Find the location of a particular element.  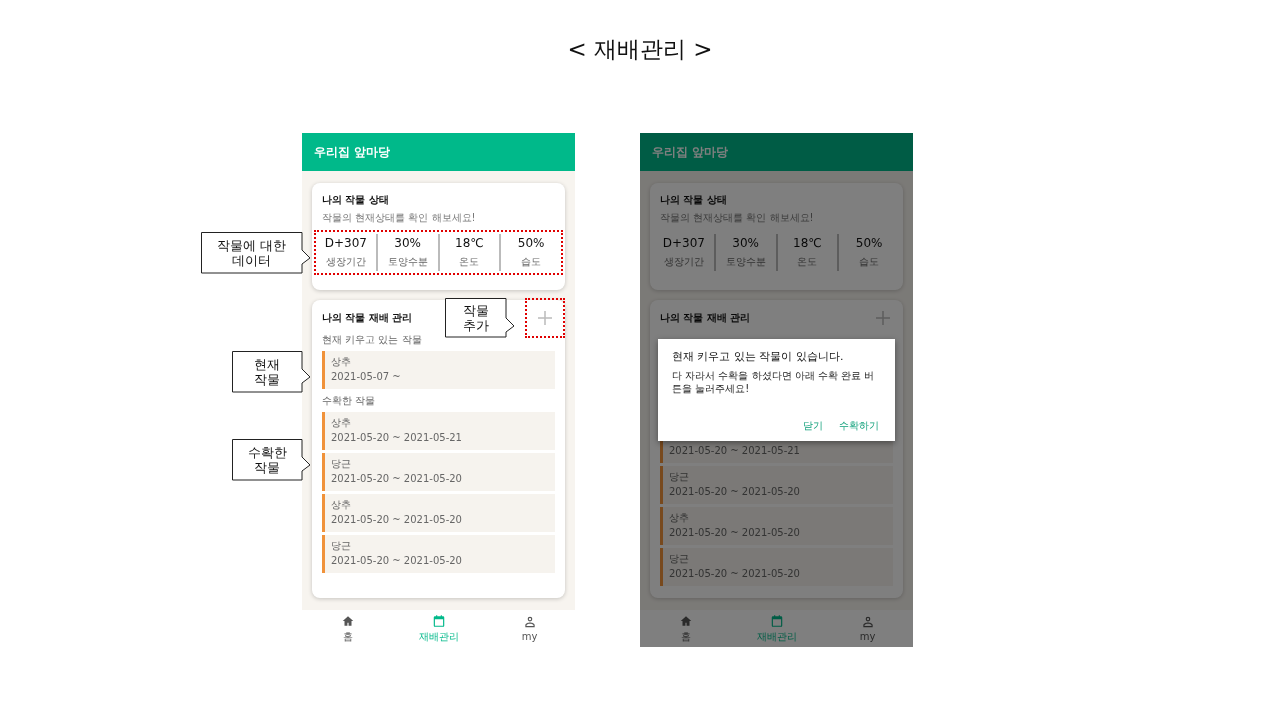

dialog-text: 다 자라서 수확을 하셨다면 아래 수확 완료 버튼을 눌러주세요! is located at coordinates (774, 382).